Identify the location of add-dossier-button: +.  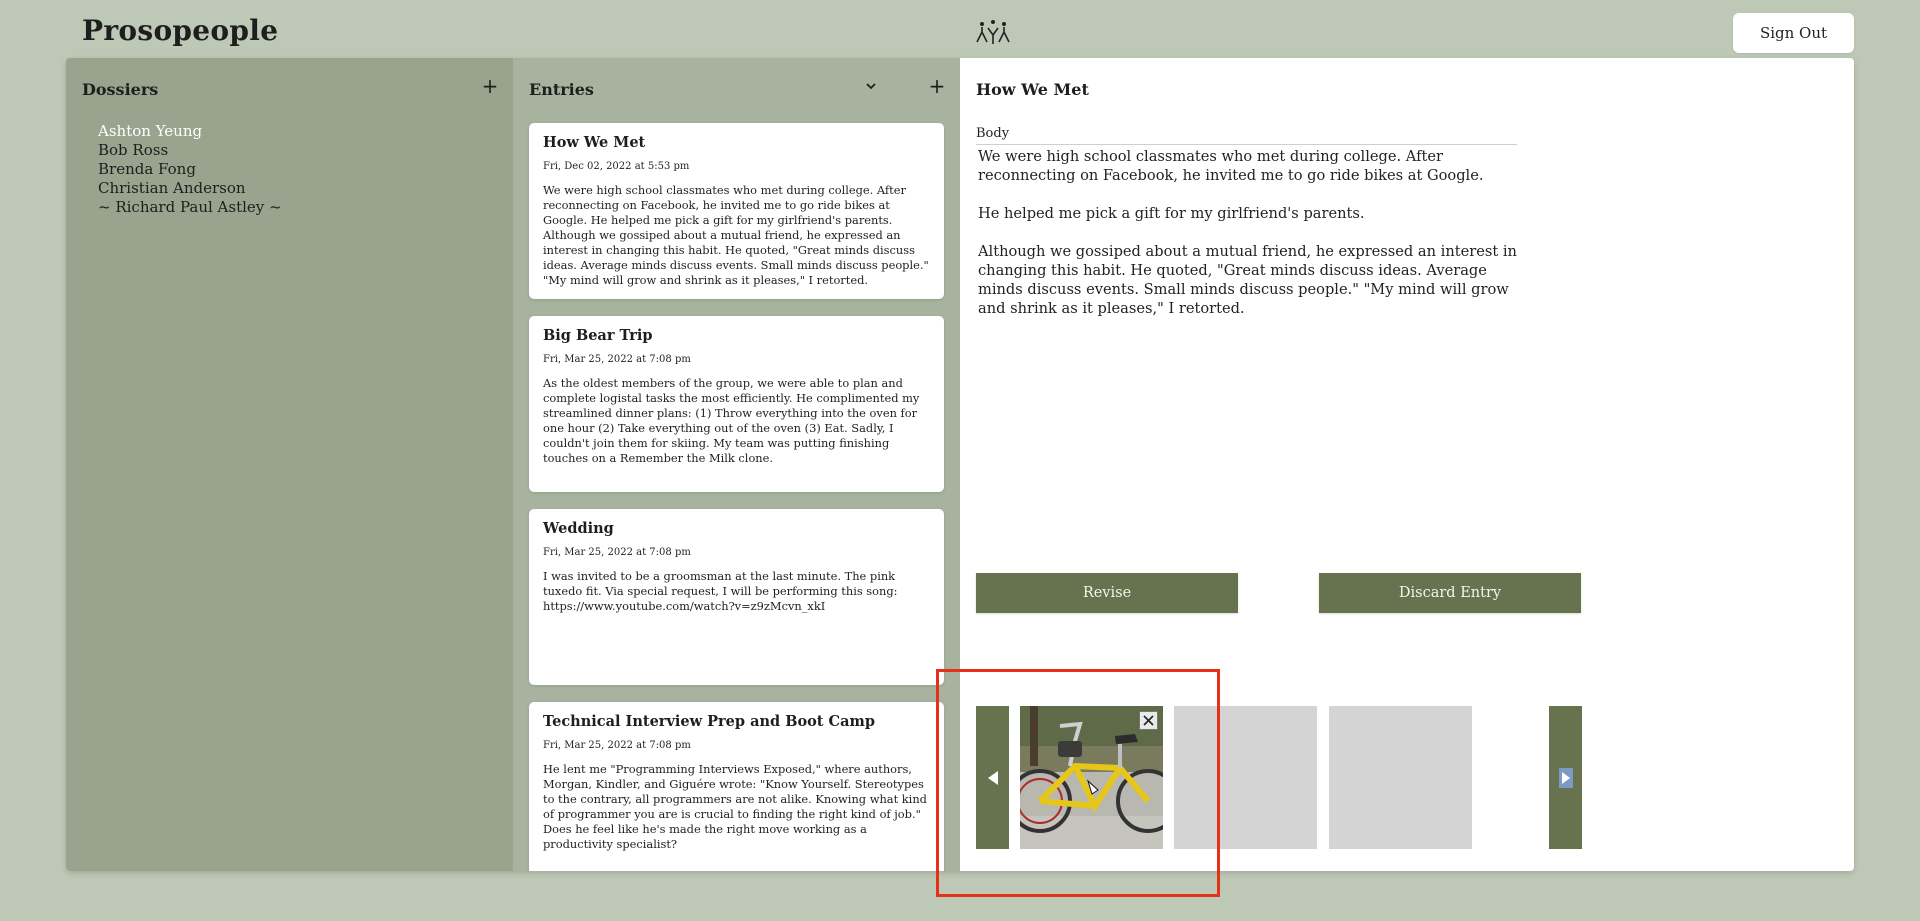
(490, 86).